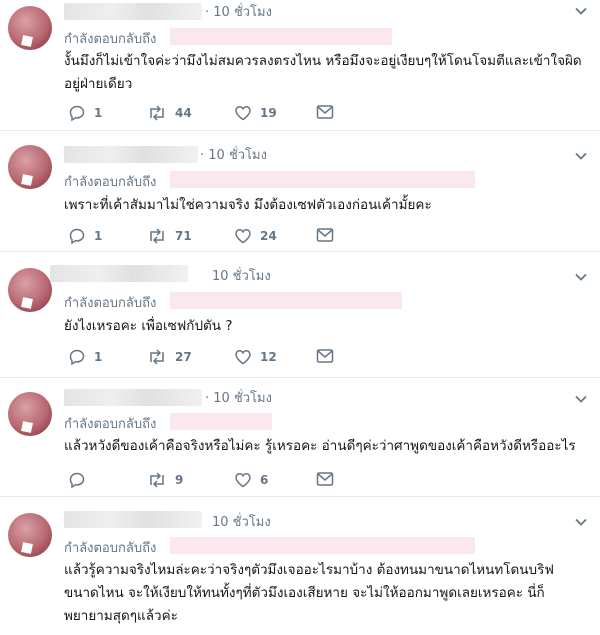 This screenshot has height=635, width=600. I want to click on like-button: 6, so click(251, 480).